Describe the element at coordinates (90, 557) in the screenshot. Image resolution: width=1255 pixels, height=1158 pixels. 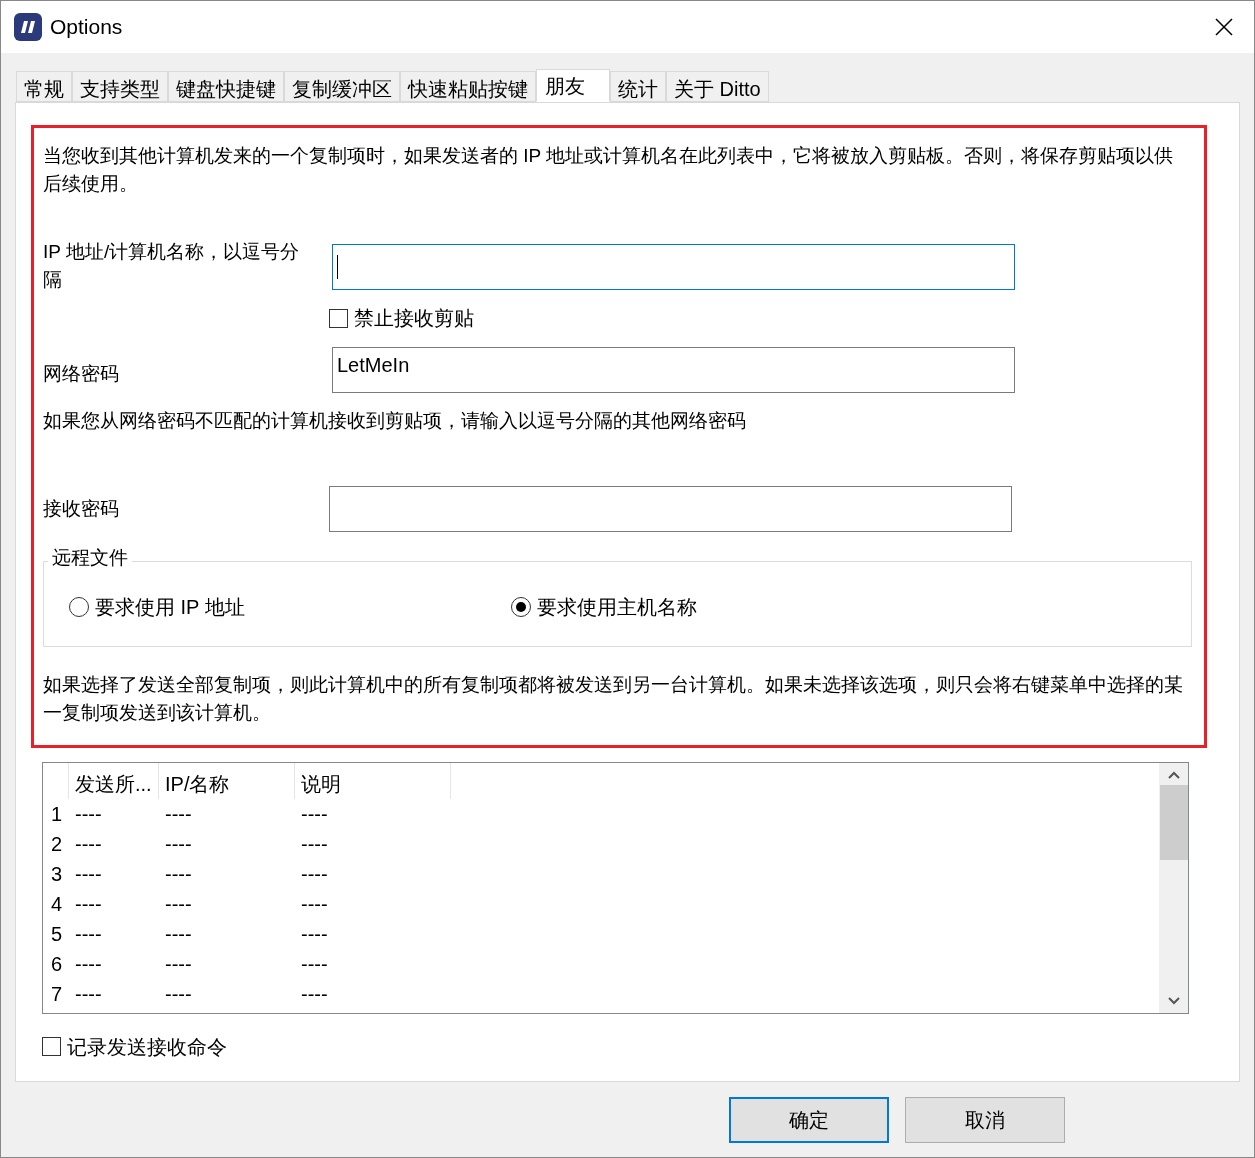
I see `group-title: 远程文件` at that location.